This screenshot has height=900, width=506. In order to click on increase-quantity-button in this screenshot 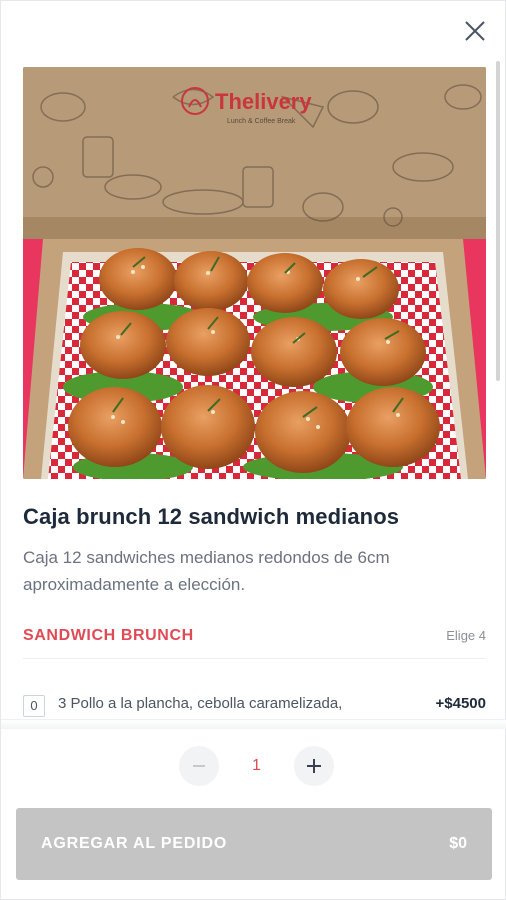, I will do `click(314, 766)`.